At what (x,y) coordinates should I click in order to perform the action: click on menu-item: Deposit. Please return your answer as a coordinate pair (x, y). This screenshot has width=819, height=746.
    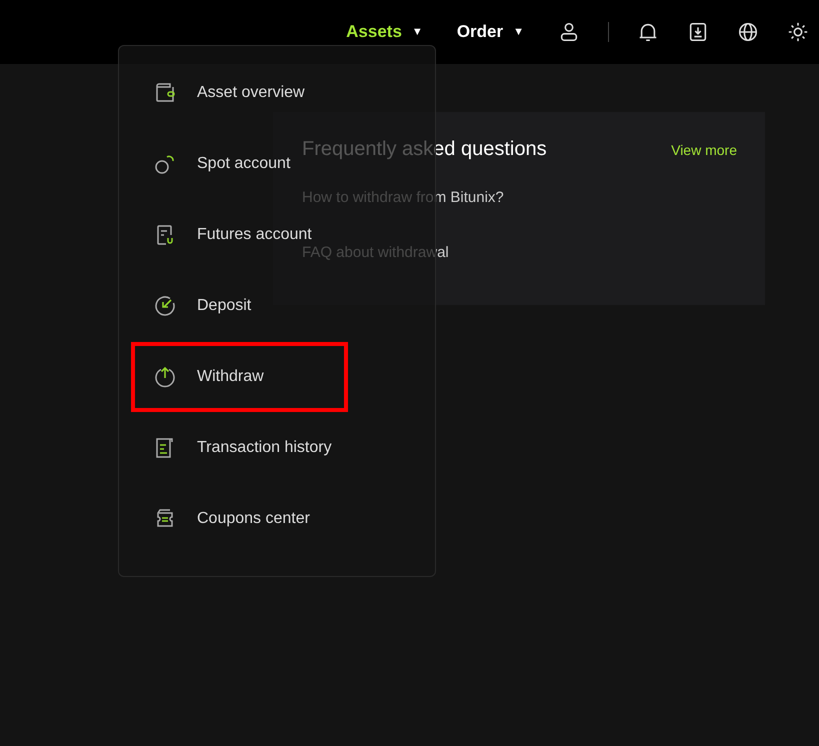
    Looking at the image, I should click on (193, 306).